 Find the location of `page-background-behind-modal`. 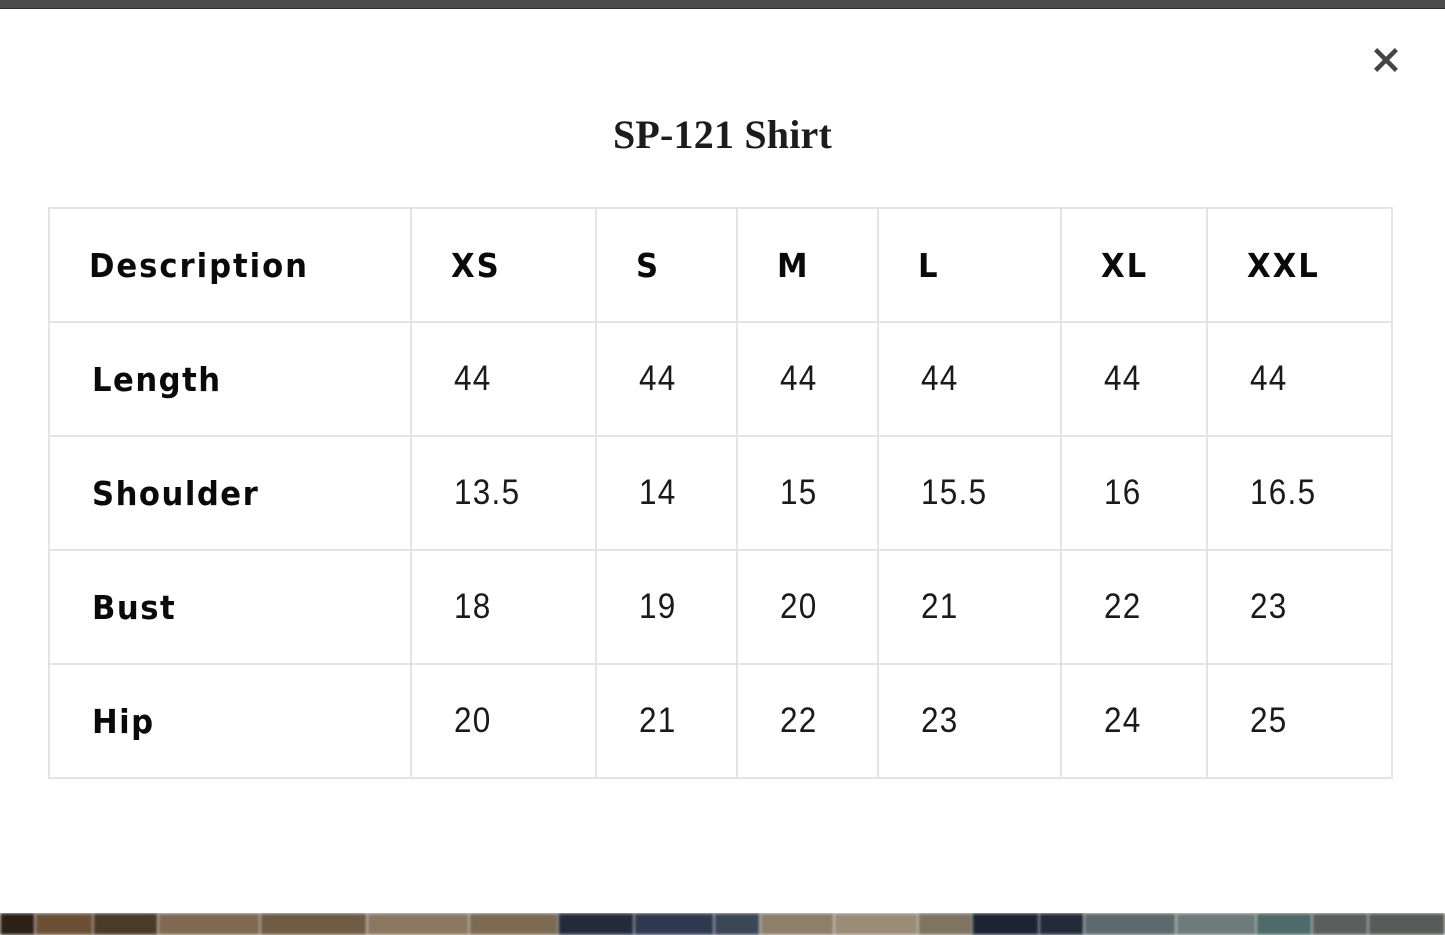

page-background-behind-modal is located at coordinates (722, 924).